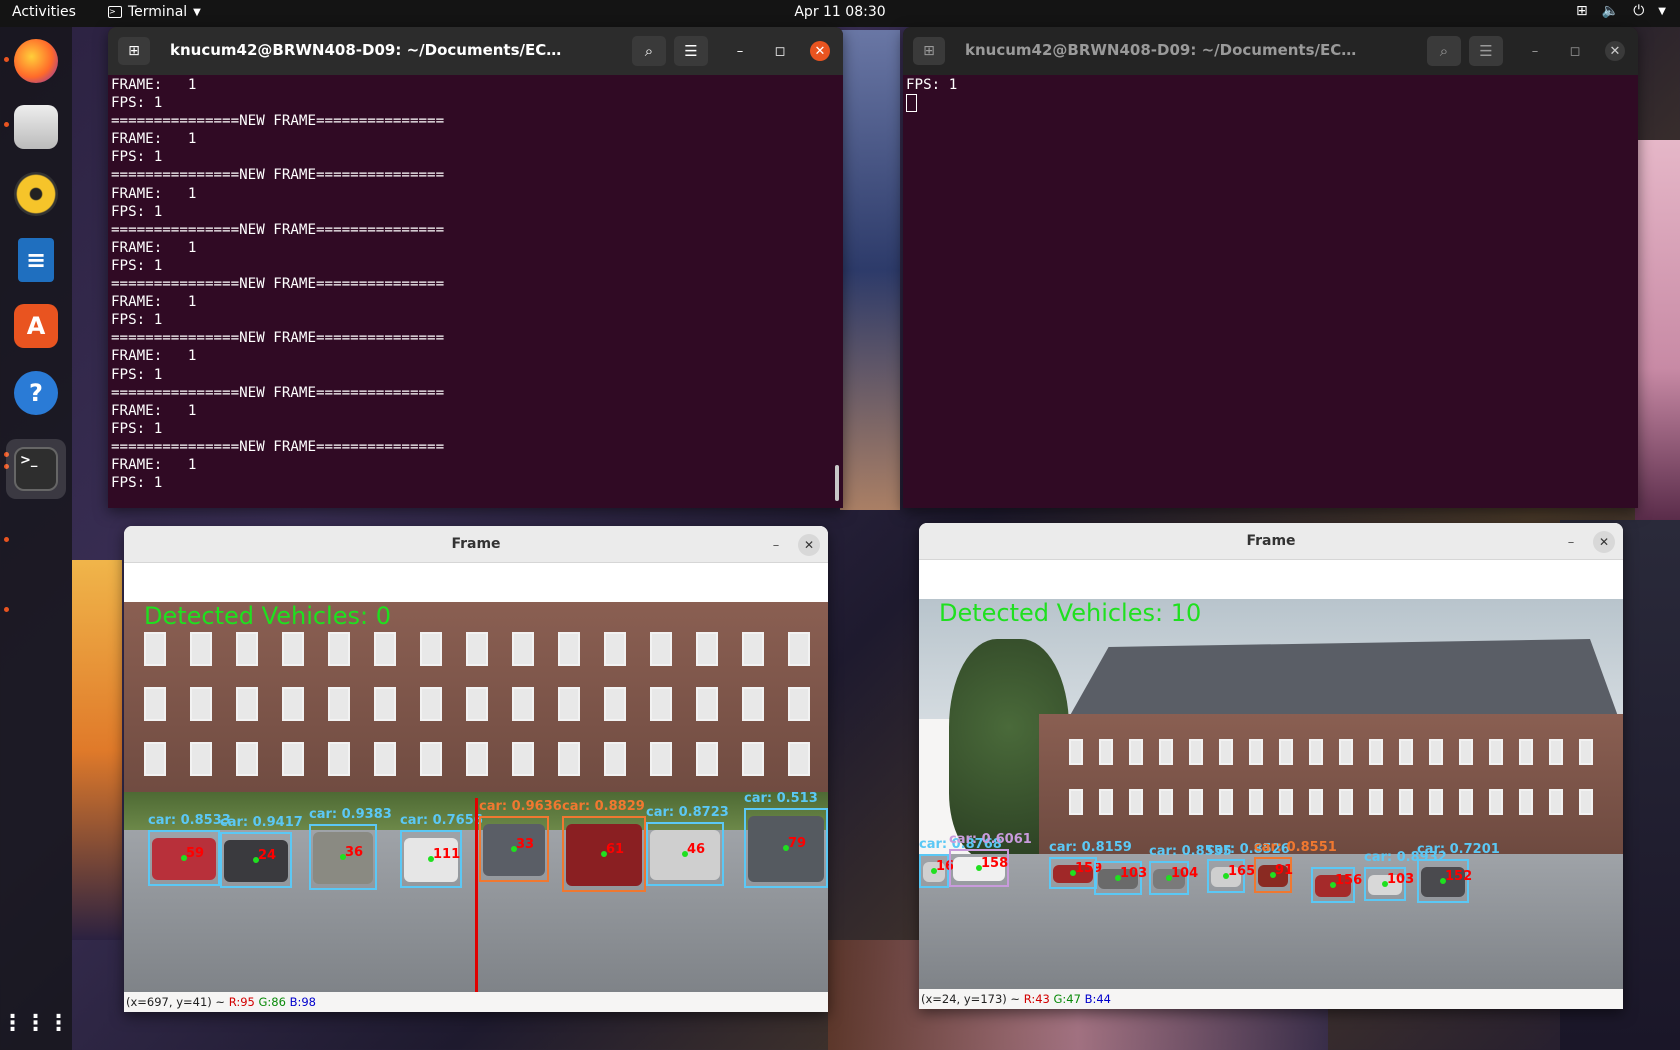 Image resolution: width=1680 pixels, height=1050 pixels. I want to click on terminal-icon: >_, so click(36, 469).